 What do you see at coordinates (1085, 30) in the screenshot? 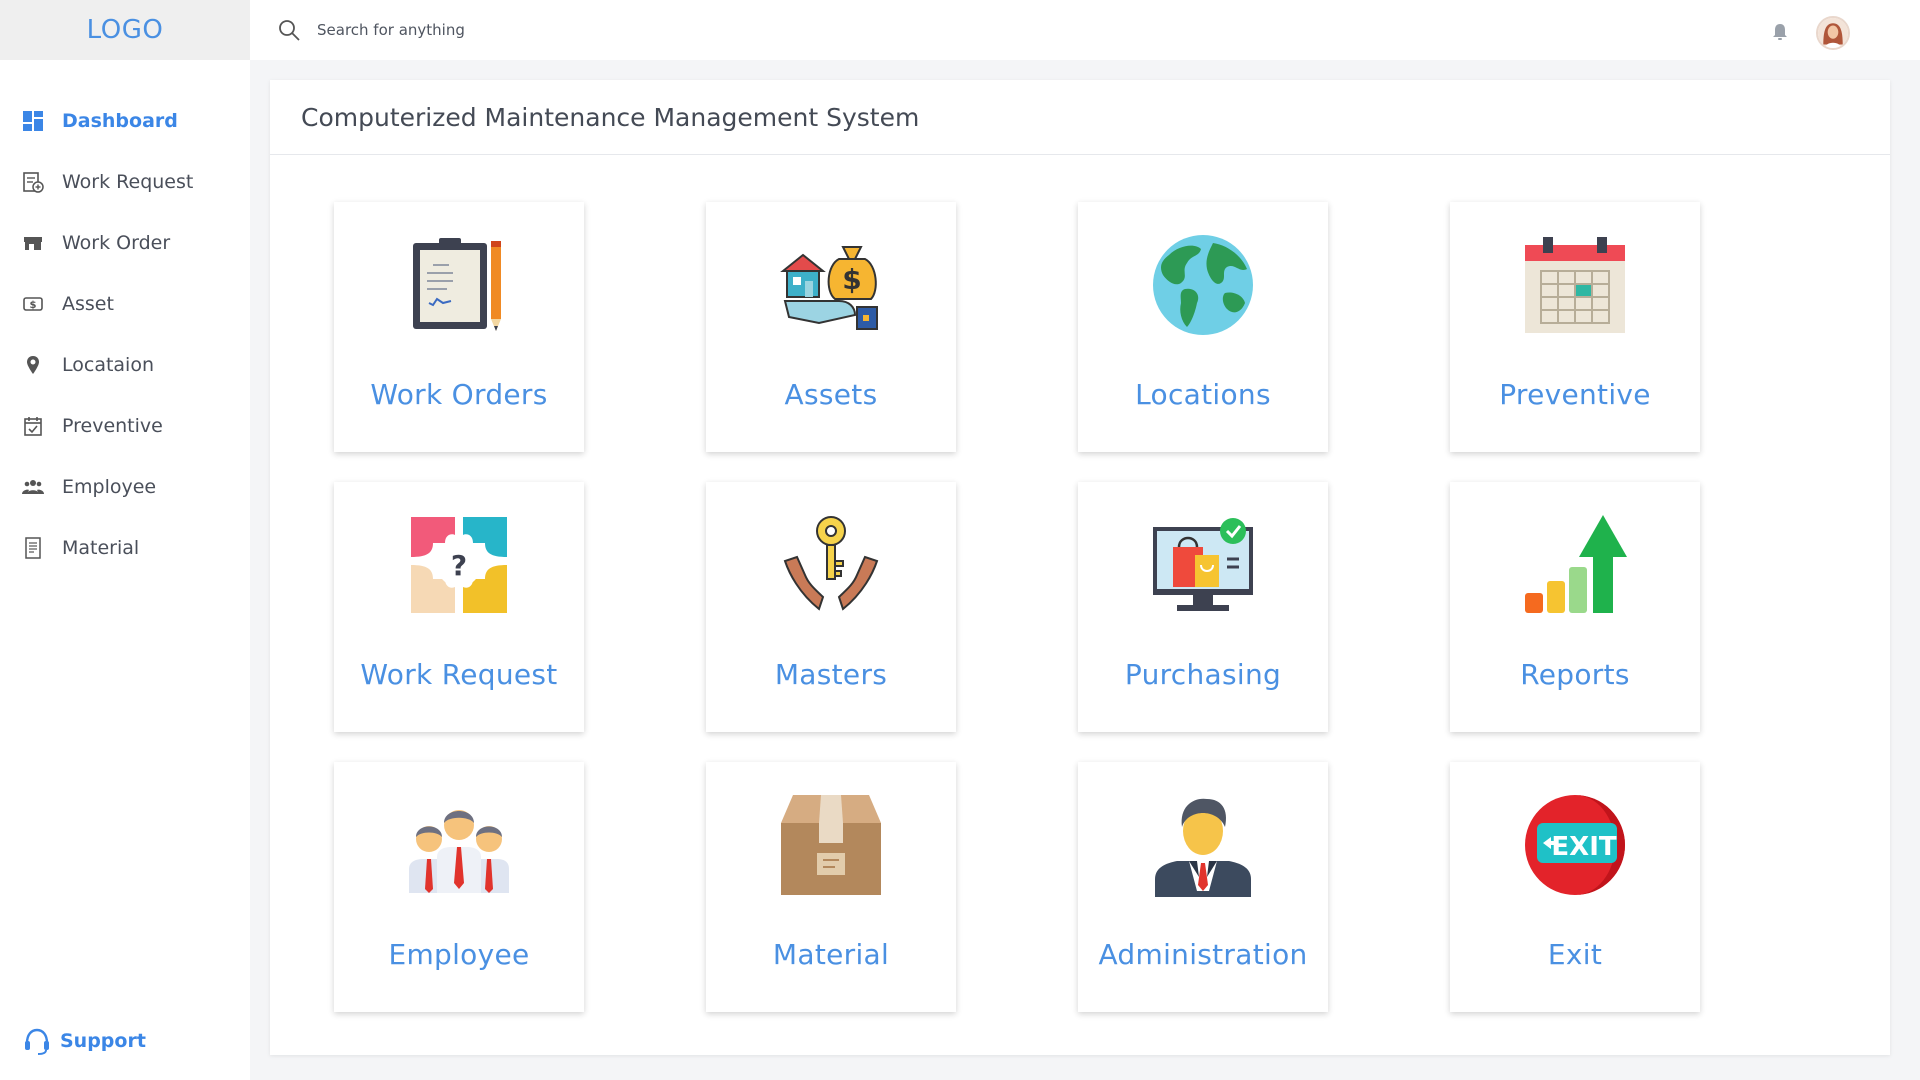
I see `topbar` at bounding box center [1085, 30].